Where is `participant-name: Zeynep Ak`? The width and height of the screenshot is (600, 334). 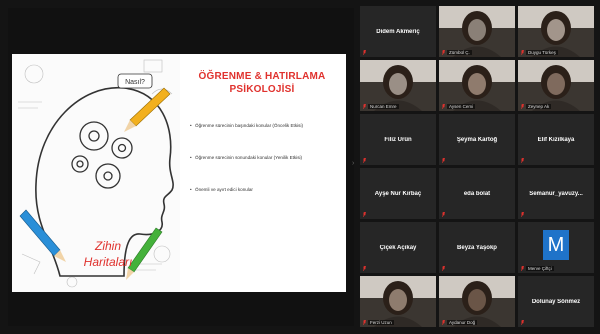
participant-name: Zeynep Ak is located at coordinates (539, 106).